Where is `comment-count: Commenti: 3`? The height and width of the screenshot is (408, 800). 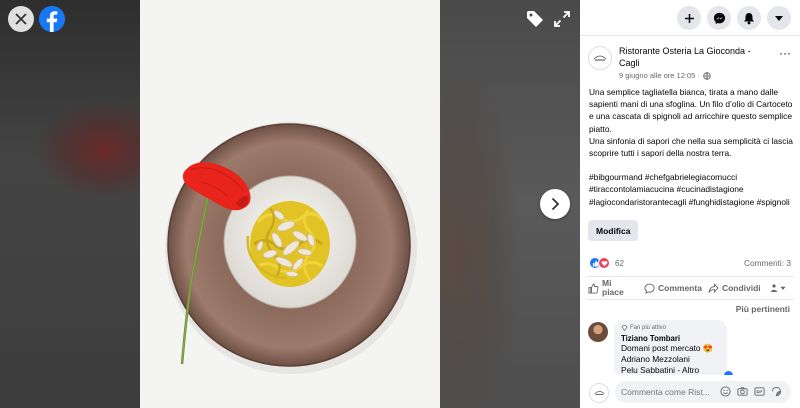 comment-count: Commenti: 3 is located at coordinates (767, 263).